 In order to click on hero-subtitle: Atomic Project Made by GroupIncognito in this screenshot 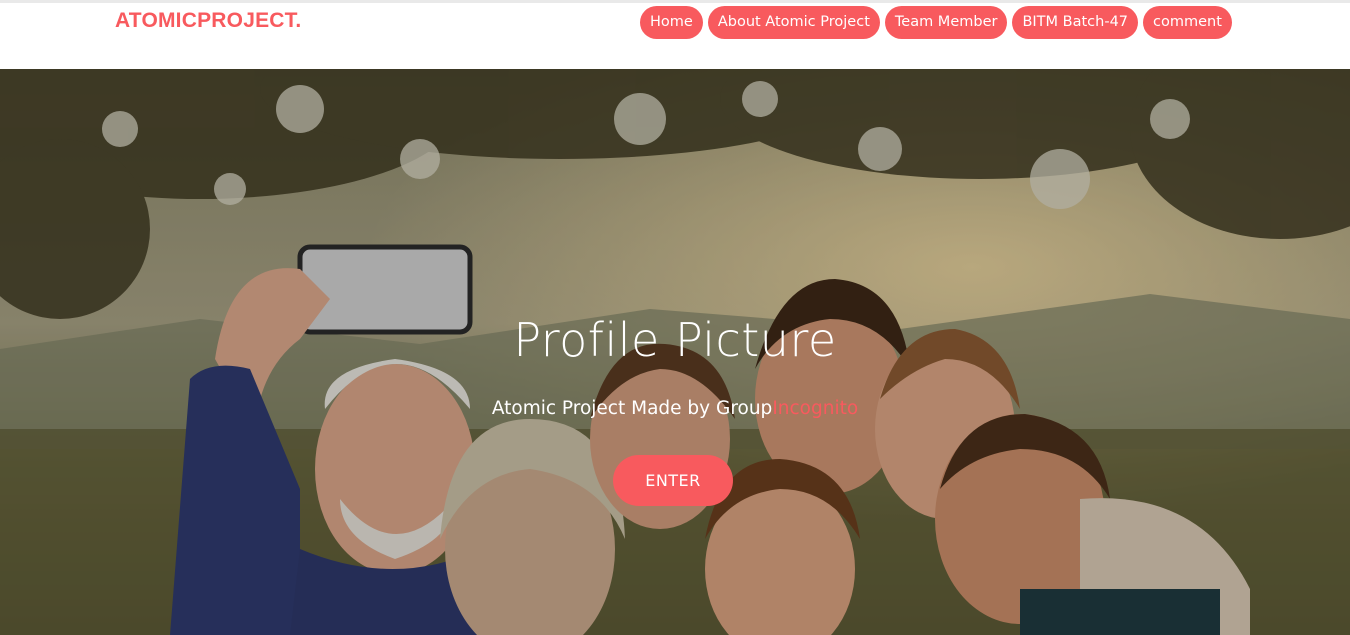, I will do `click(675, 408)`.